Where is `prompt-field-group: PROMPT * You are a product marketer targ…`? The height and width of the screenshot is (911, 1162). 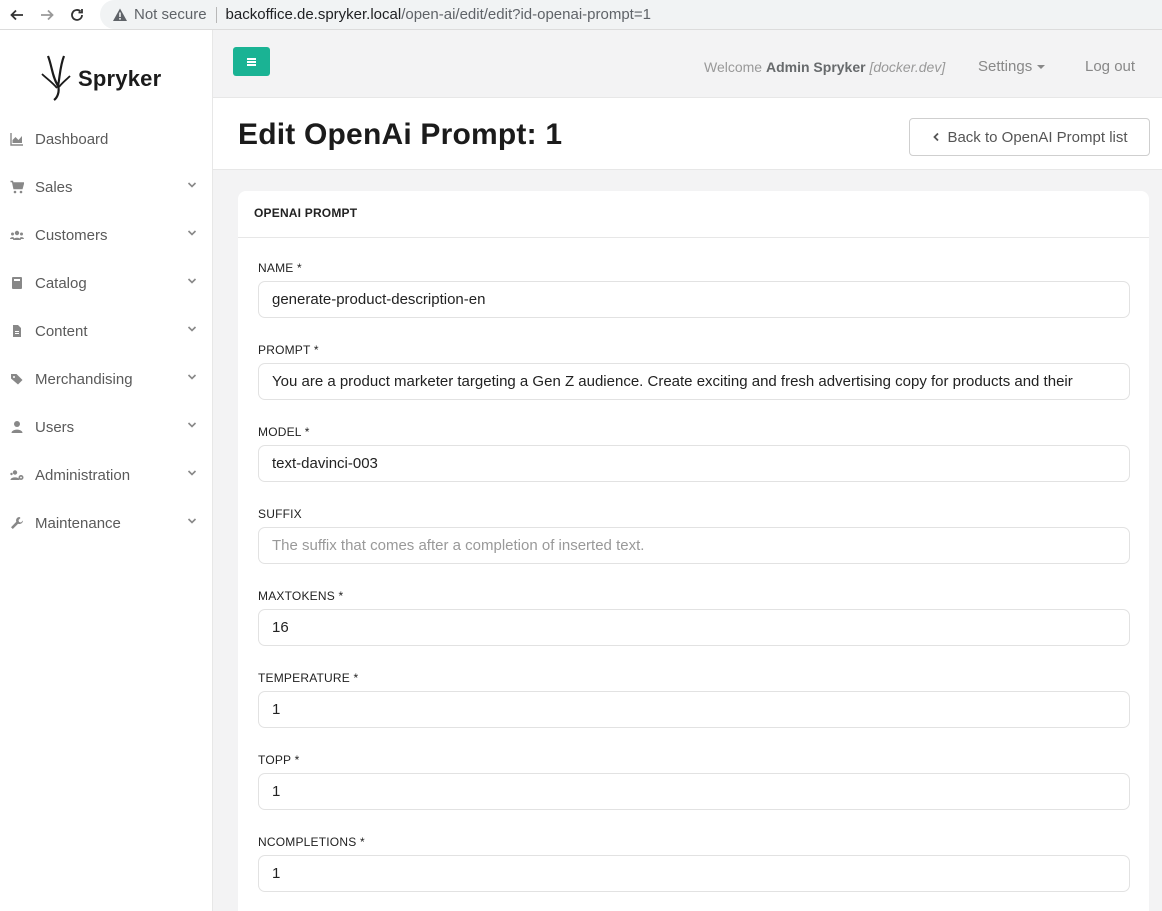 prompt-field-group: PROMPT * You are a product marketer targ… is located at coordinates (694, 371).